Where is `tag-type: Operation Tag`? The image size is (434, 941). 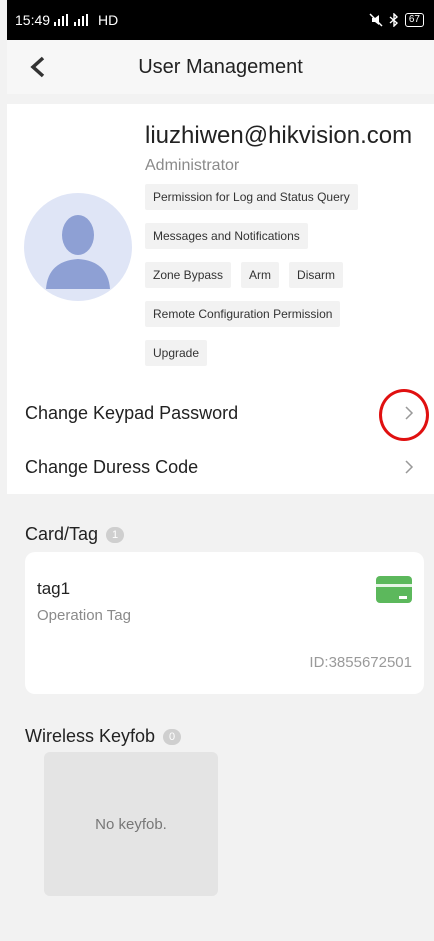 tag-type: Operation Tag is located at coordinates (84, 615).